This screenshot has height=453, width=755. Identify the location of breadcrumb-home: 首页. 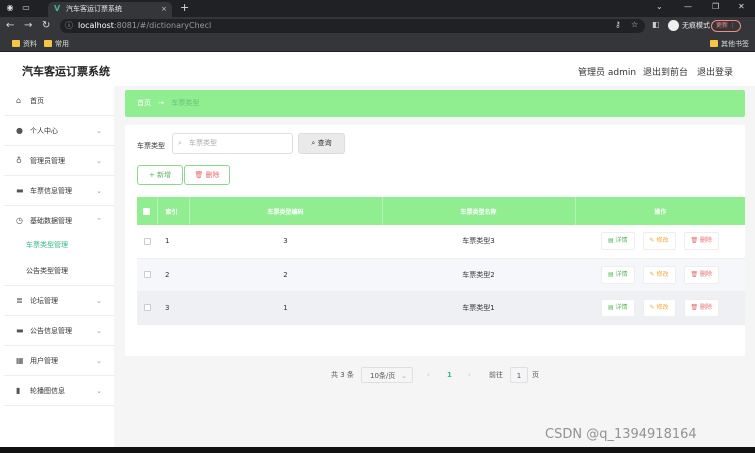
(144, 103).